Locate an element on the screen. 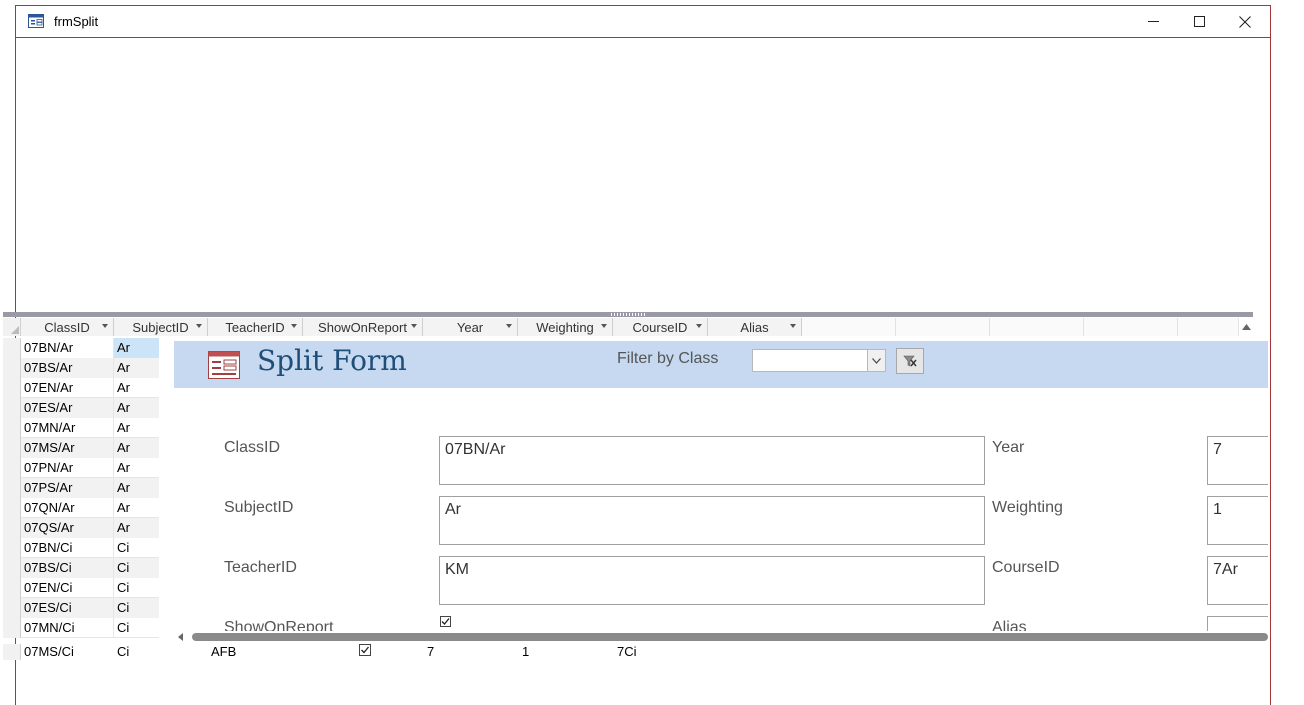 The width and height of the screenshot is (1304, 705). table-row: 07BS/Ar Ar is located at coordinates (81, 368).